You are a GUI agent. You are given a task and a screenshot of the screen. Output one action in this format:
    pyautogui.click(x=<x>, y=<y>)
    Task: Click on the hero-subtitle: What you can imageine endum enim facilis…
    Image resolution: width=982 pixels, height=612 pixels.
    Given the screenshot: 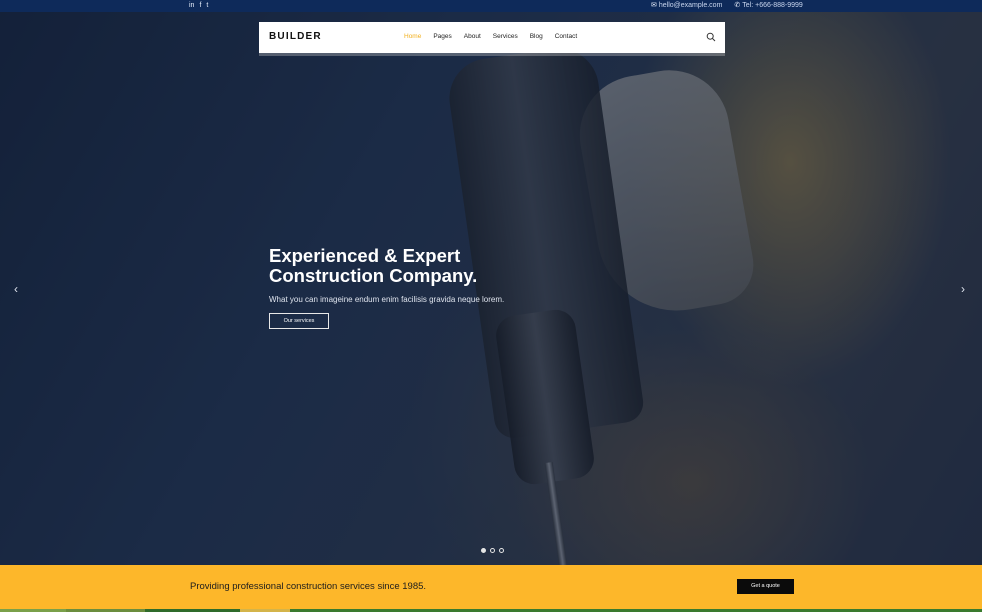 What is the action you would take?
    pyautogui.click(x=387, y=299)
    